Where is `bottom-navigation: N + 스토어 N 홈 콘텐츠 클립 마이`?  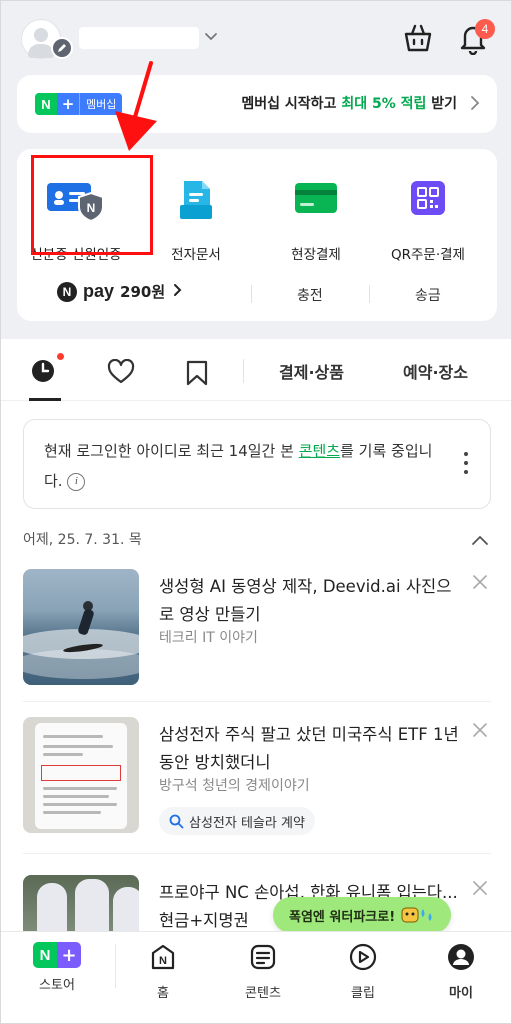 bottom-navigation: N + 스토어 N 홈 콘텐츠 클립 마이 is located at coordinates (256, 977).